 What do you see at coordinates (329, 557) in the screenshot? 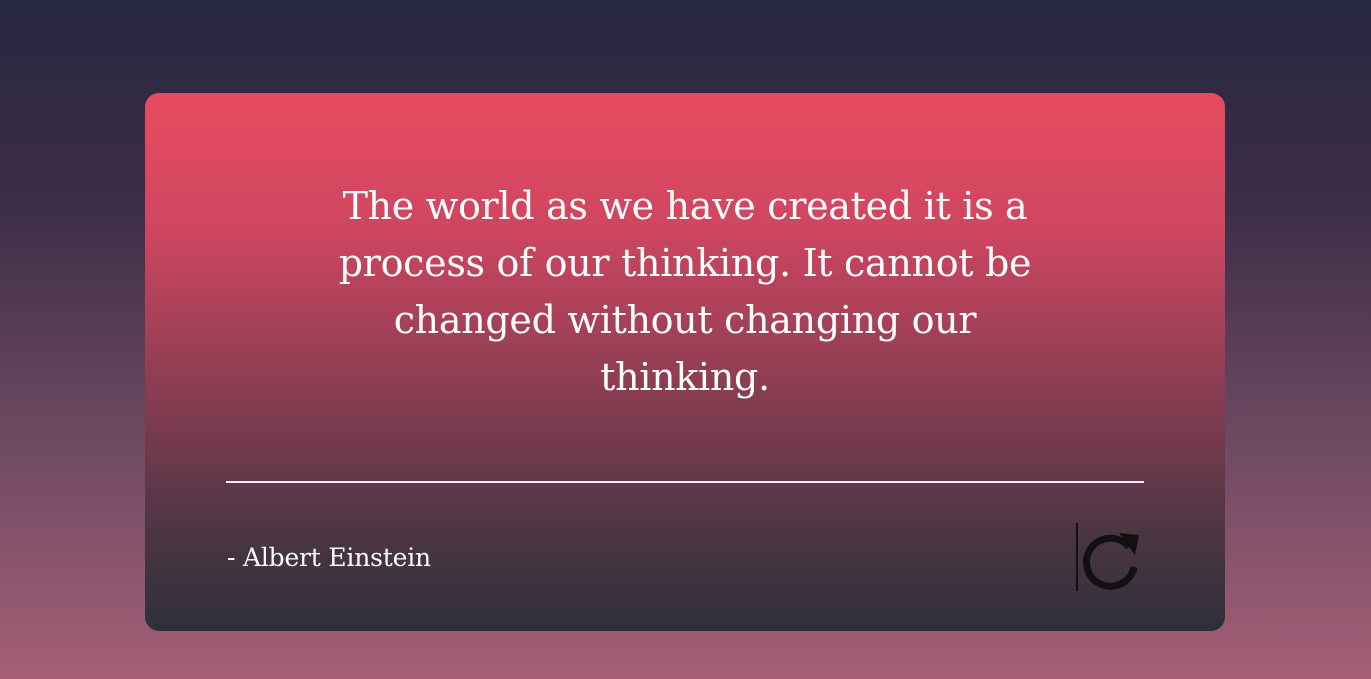
I see `quote-author: - Albert Einstein` at bounding box center [329, 557].